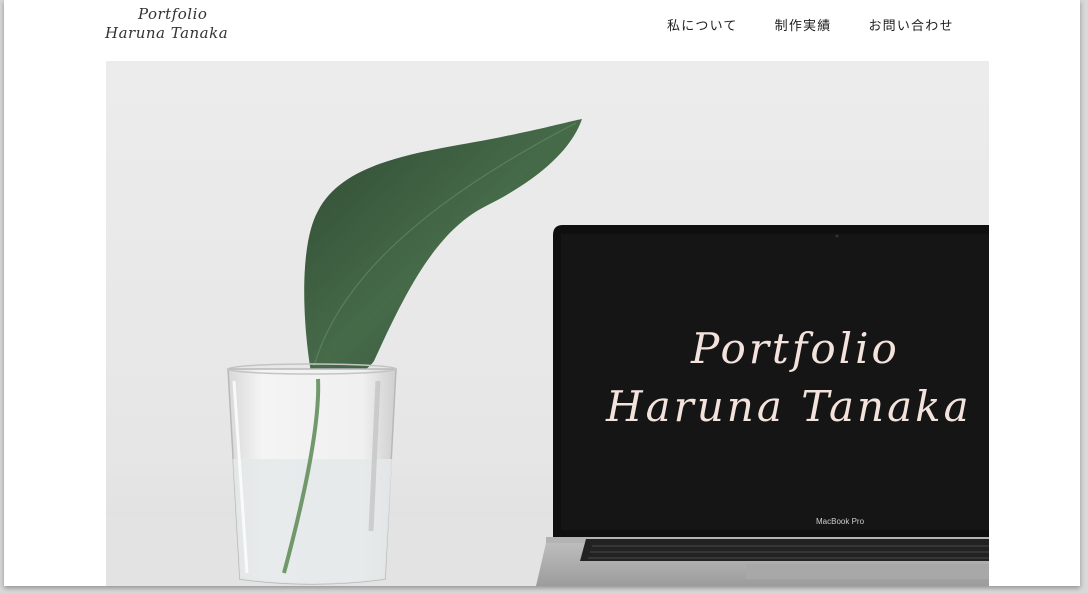  Describe the element at coordinates (167, 33) in the screenshot. I see `logo-line-2: Haruna Tanaka` at that location.